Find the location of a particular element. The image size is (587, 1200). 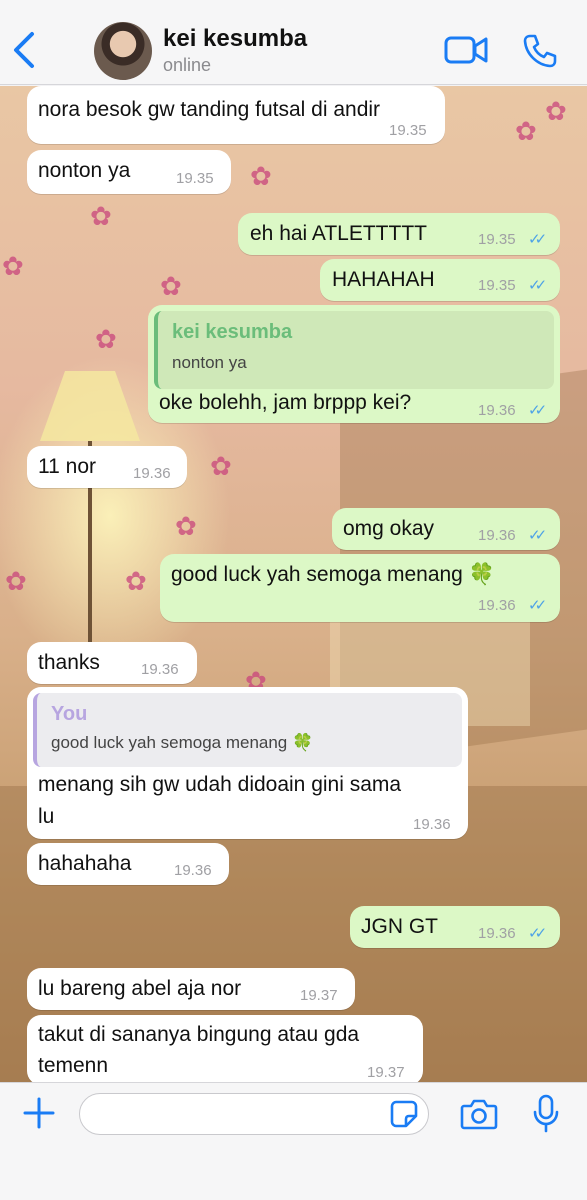

quoted-message: You good luck yah semoga menang 🍀 is located at coordinates (247, 730).